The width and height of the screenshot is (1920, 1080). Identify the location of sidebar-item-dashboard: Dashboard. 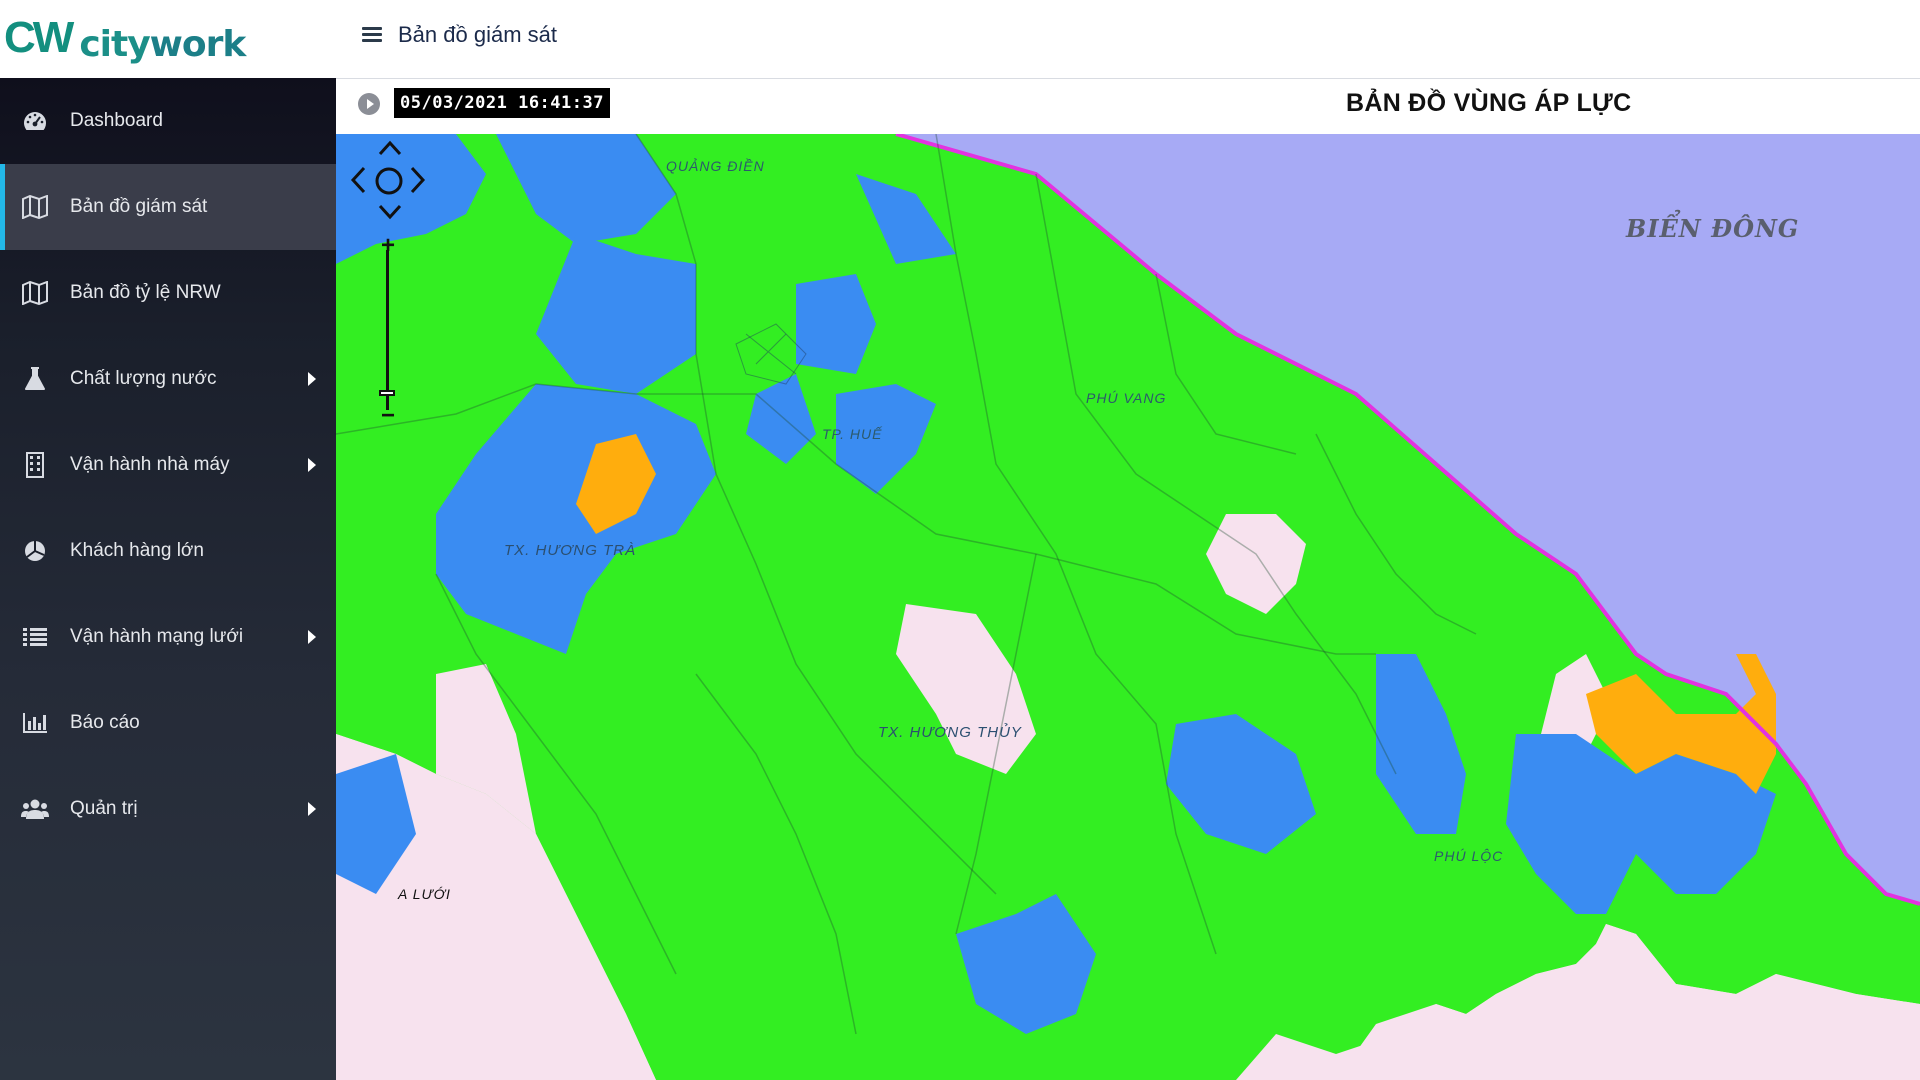
(168, 121).